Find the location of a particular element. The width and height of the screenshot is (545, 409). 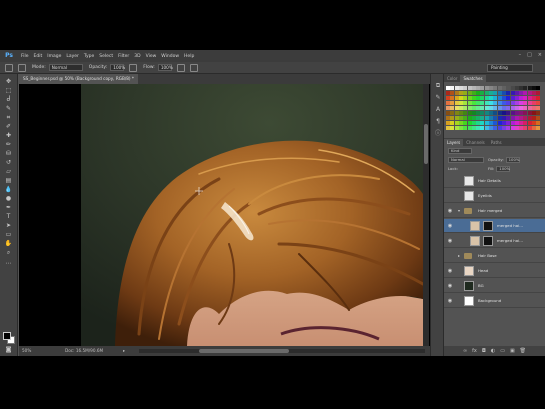

eraser-tool-icon: ▱ is located at coordinates (8, 171).